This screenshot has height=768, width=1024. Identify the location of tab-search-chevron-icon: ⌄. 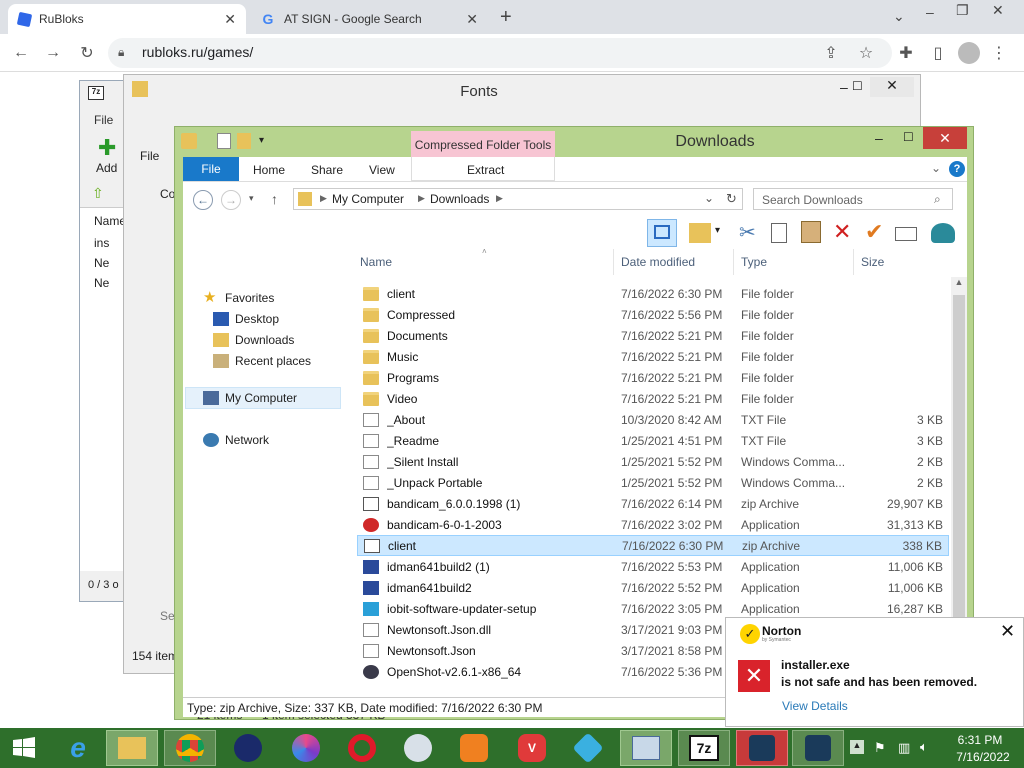
(899, 16).